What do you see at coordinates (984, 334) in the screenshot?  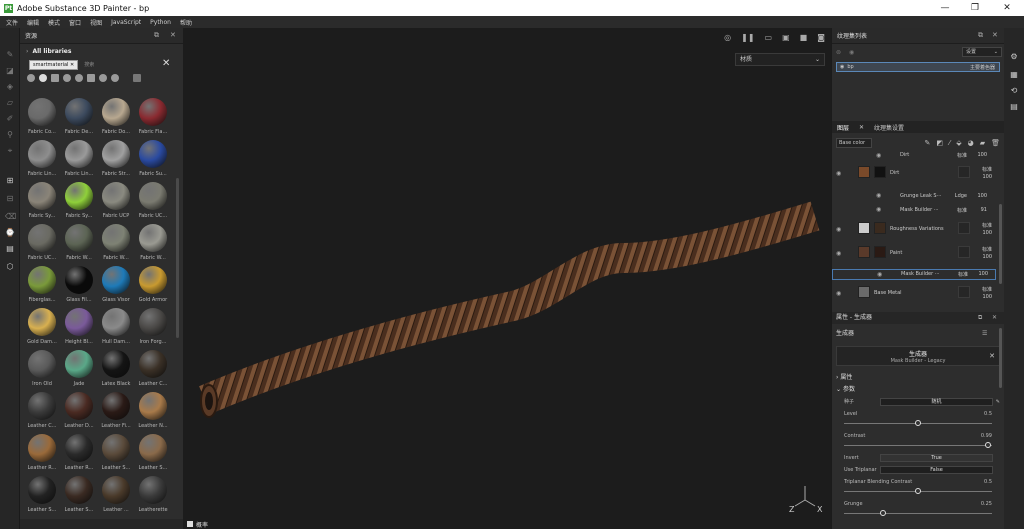 I see `menu-icon: ☰` at bounding box center [984, 334].